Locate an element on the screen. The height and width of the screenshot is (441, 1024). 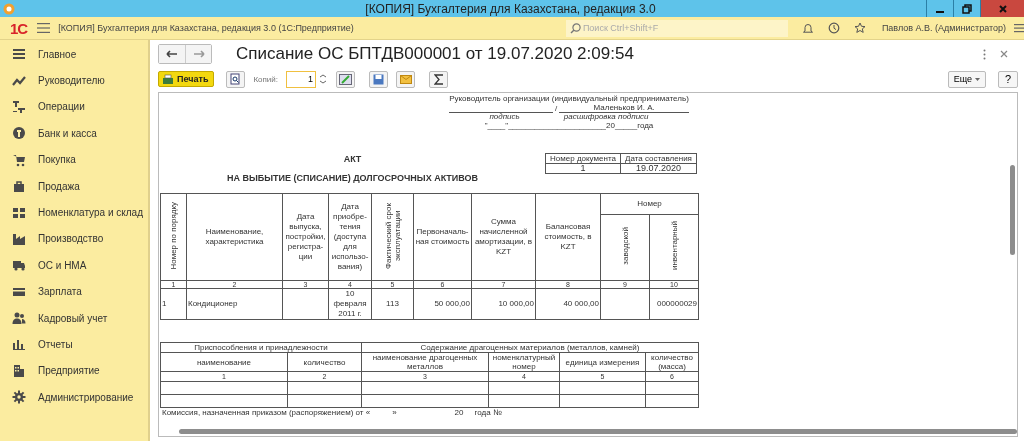
header-cell: Первоначаль-ная стоимость is located at coordinates (442, 237).